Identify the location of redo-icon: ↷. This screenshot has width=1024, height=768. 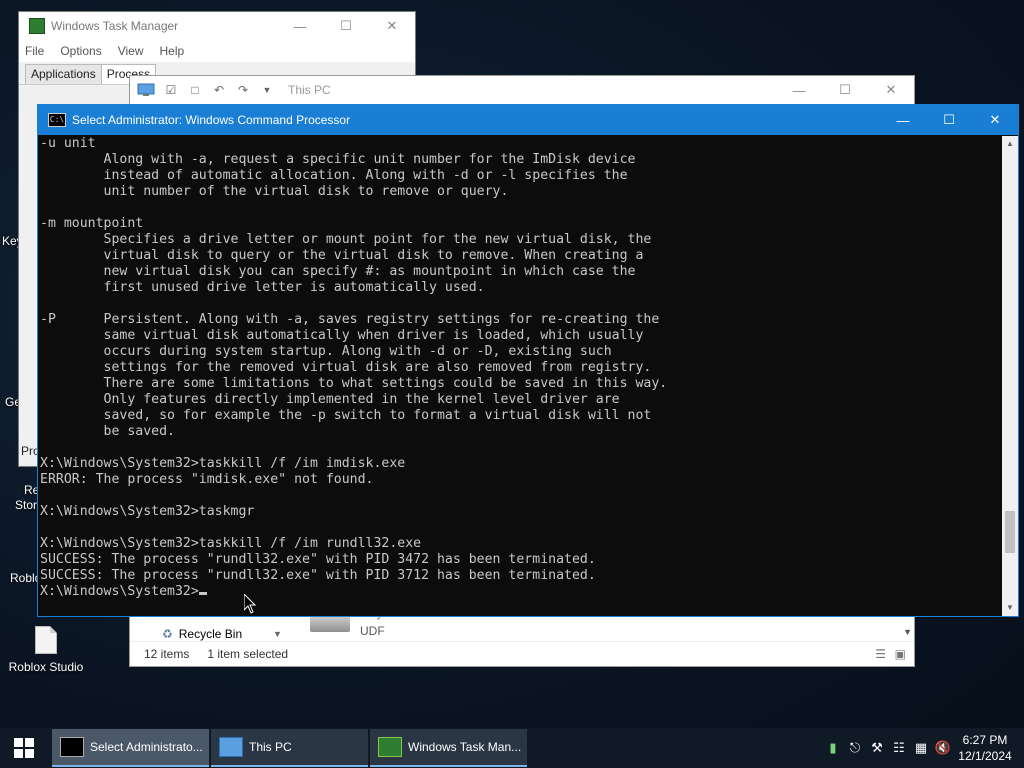
(243, 90).